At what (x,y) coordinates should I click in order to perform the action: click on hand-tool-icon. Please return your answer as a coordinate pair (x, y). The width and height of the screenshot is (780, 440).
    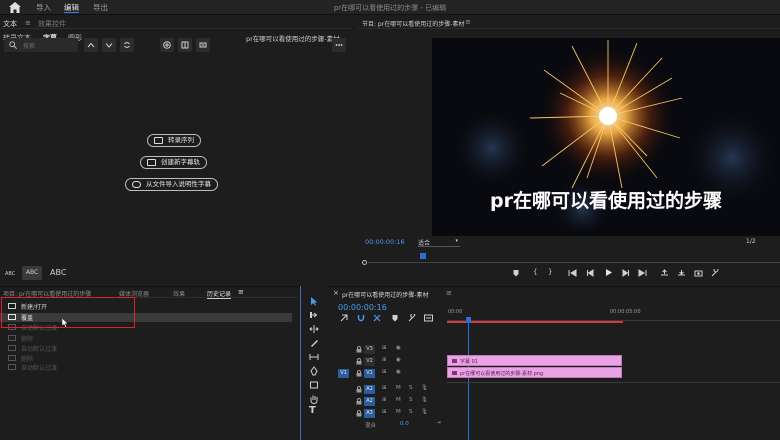
    Looking at the image, I should click on (314, 399).